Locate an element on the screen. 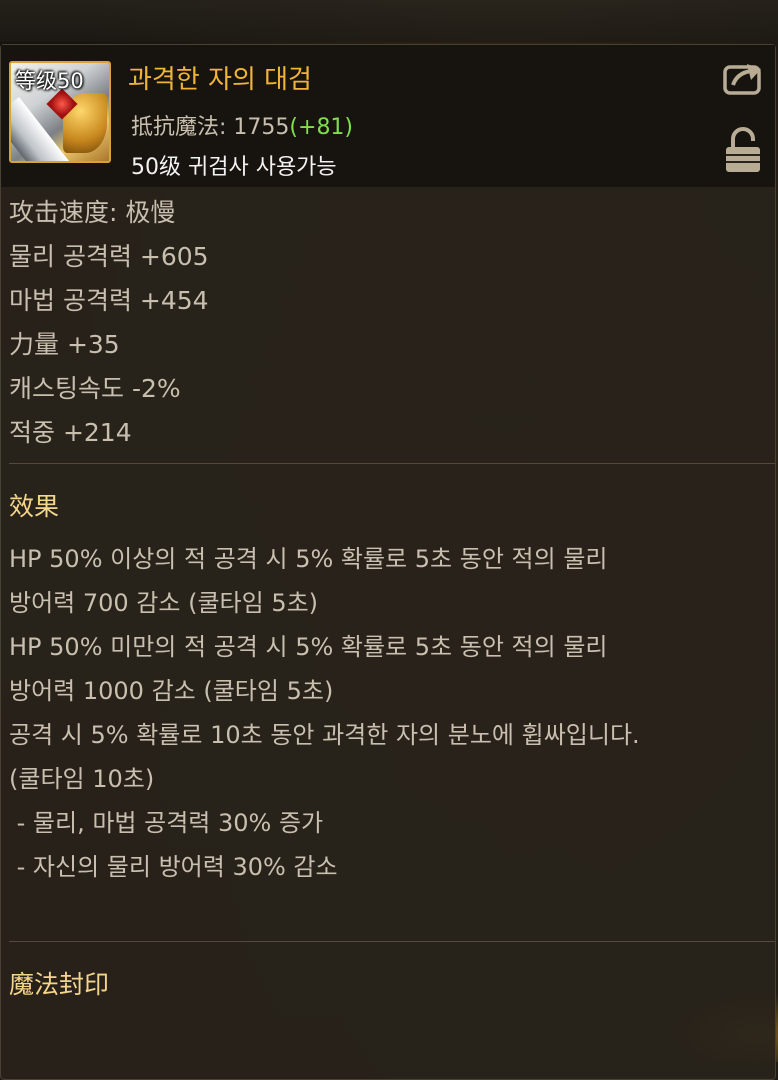 The width and height of the screenshot is (778, 1080). unlocked-padlock-icon is located at coordinates (743, 149).